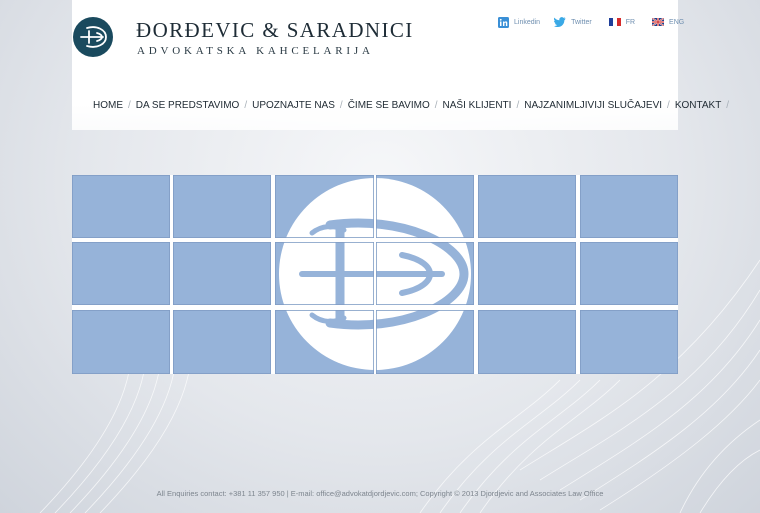 The image size is (760, 513). What do you see at coordinates (275, 30) in the screenshot?
I see `brand-name: ĐORĐEVIC & SARADNICI` at bounding box center [275, 30].